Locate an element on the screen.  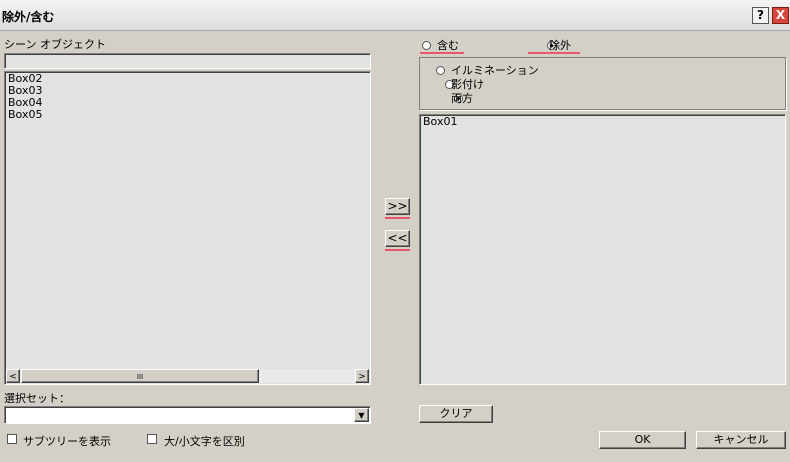
remove-button: << is located at coordinates (397, 238).